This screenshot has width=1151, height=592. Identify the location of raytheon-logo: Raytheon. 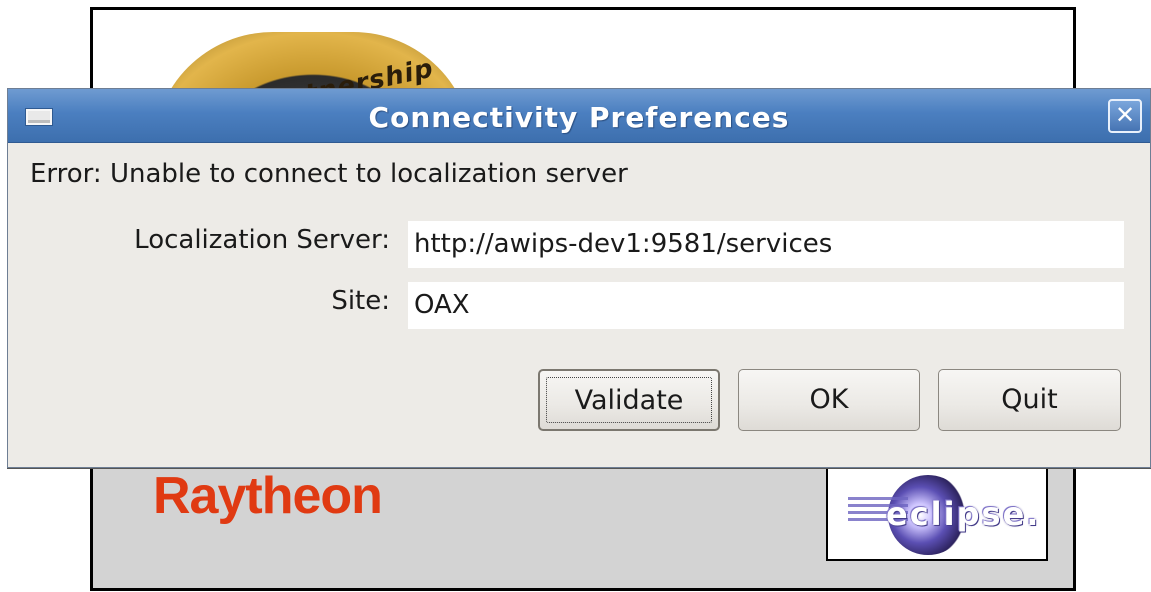
(268, 496).